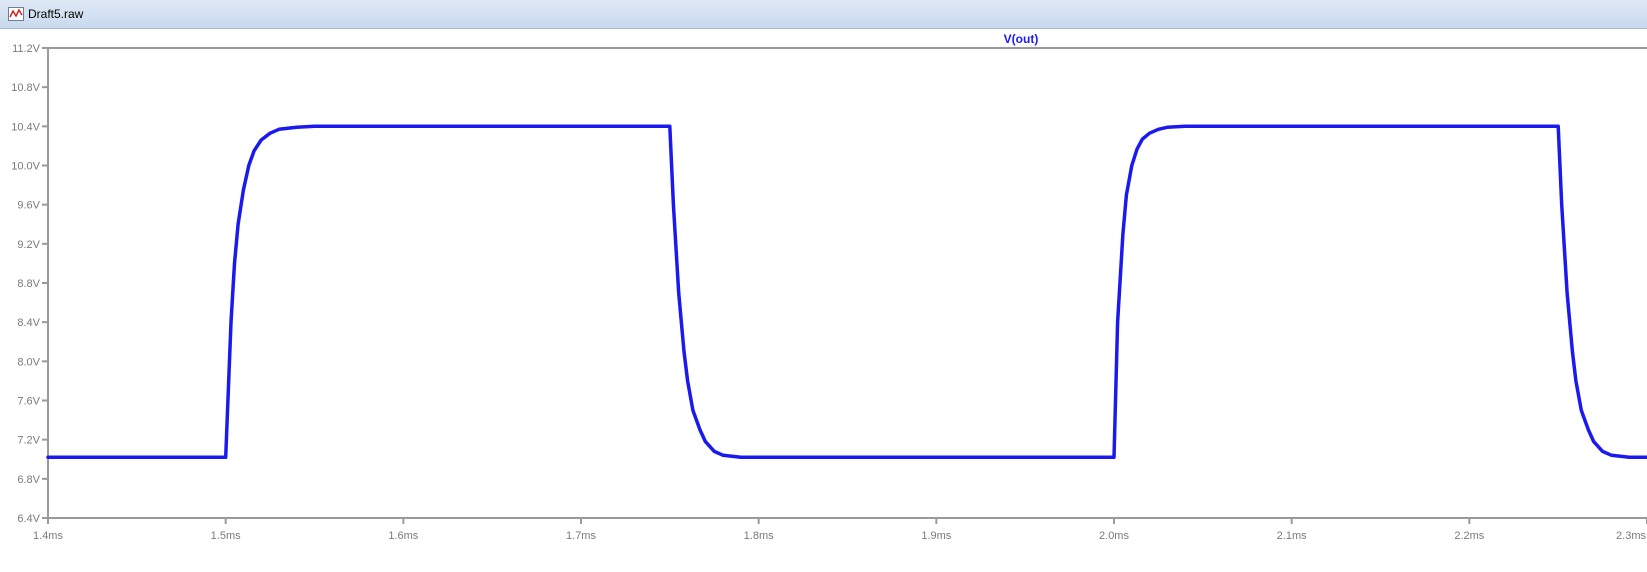  What do you see at coordinates (28, 206) in the screenshot?
I see `y-tick-label: 9.6V` at bounding box center [28, 206].